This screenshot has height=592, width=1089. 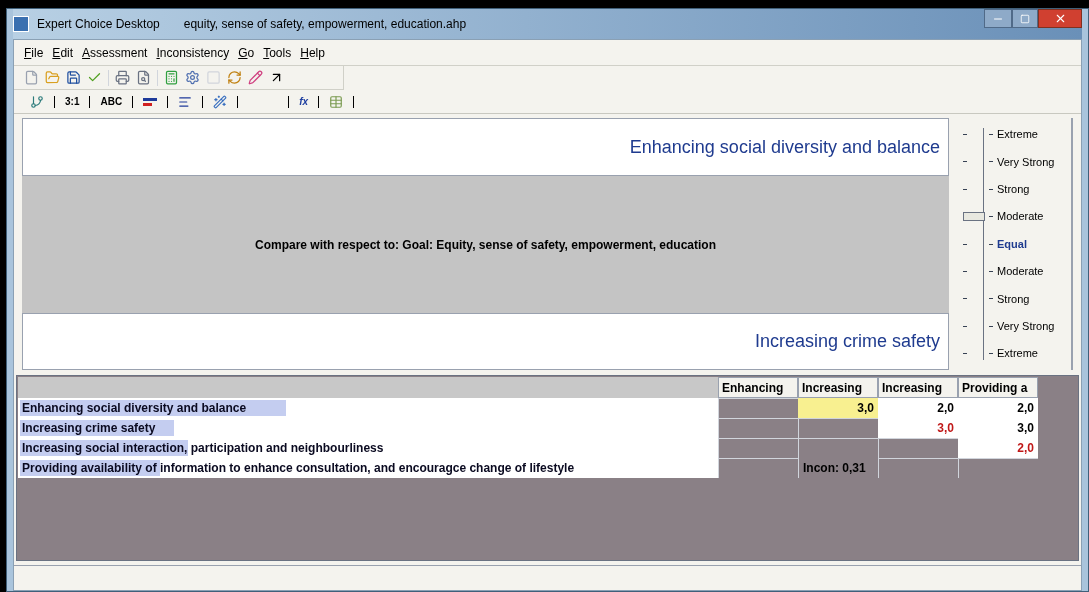 I want to click on row-header: Increasing social interaction, participation and neighbourliness, so click(x=368, y=448).